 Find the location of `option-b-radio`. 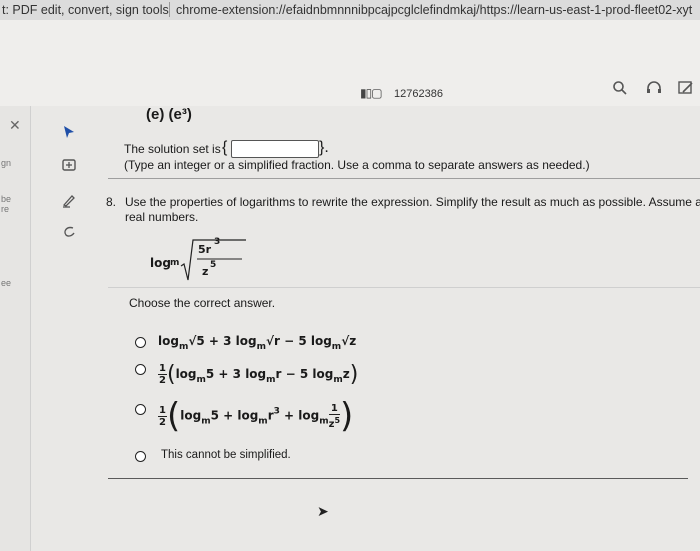

option-b-radio is located at coordinates (140, 369).